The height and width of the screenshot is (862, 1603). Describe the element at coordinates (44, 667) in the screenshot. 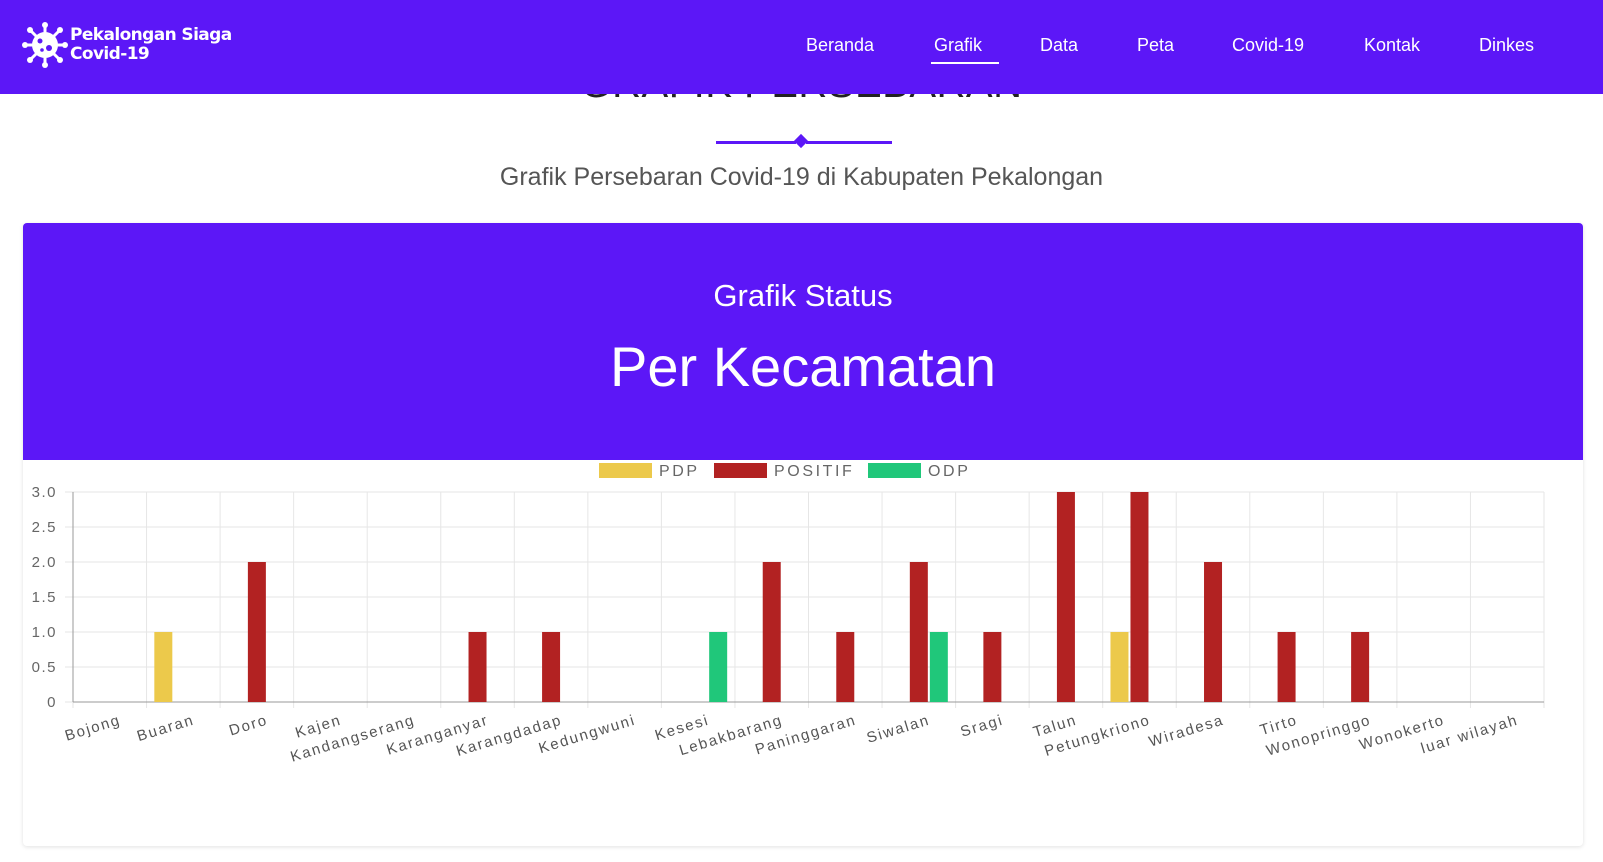

I see `y-tick-label: 0.5` at that location.